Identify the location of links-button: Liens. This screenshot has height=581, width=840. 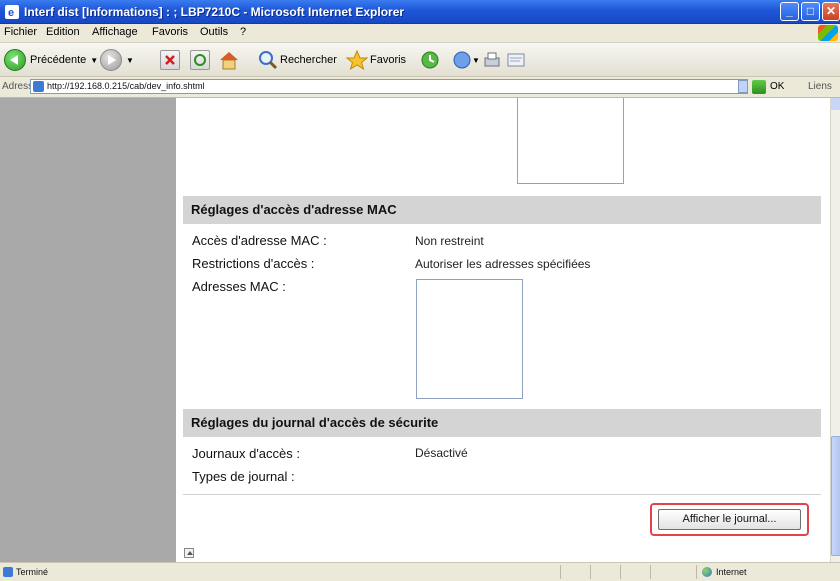
(820, 86).